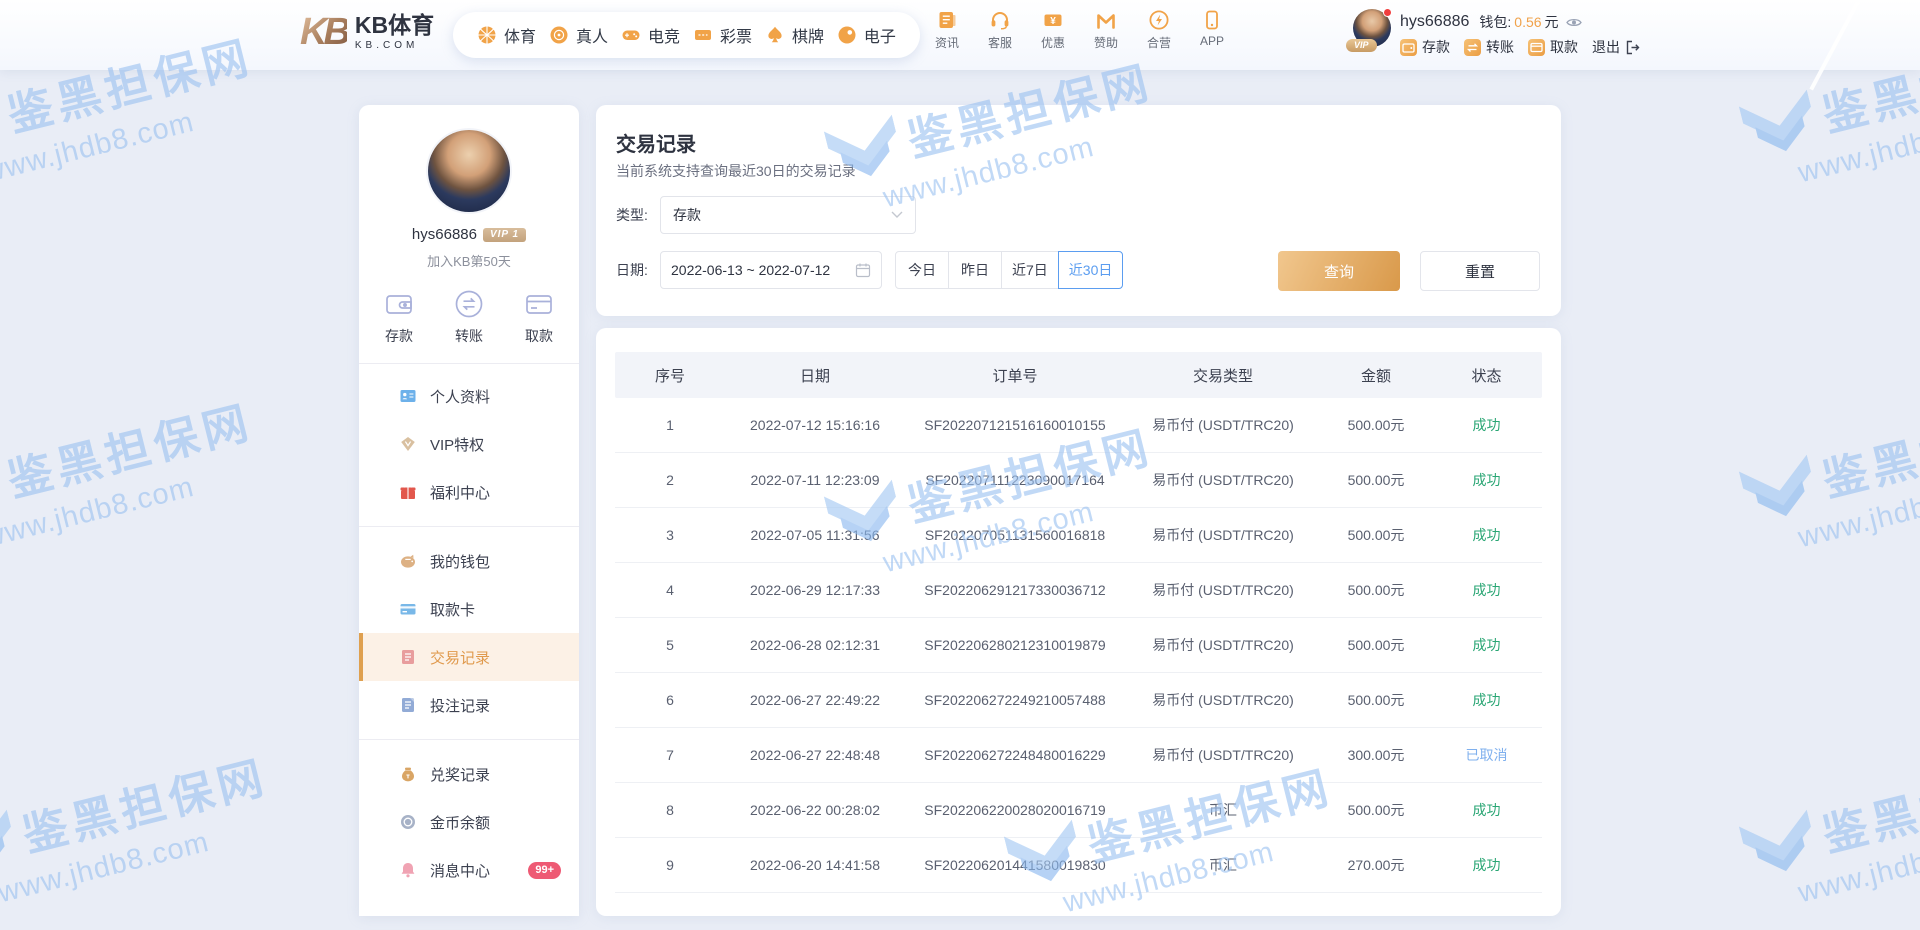 This screenshot has height=930, width=1920. What do you see at coordinates (1106, 30) in the screenshot?
I see `feature-sponsor: 赞助` at bounding box center [1106, 30].